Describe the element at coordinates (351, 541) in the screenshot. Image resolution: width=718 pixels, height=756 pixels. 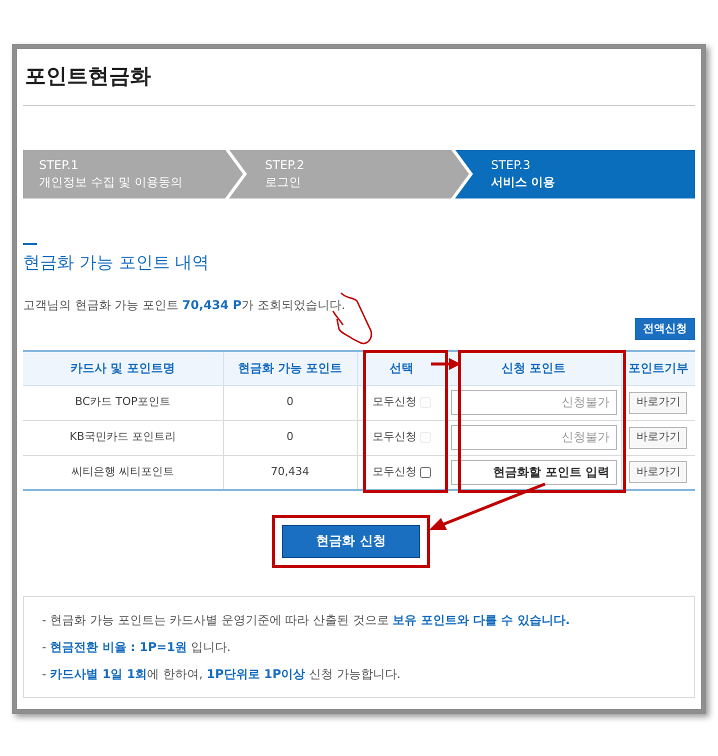
I see `cash-apply-button: 현금화 신청` at that location.